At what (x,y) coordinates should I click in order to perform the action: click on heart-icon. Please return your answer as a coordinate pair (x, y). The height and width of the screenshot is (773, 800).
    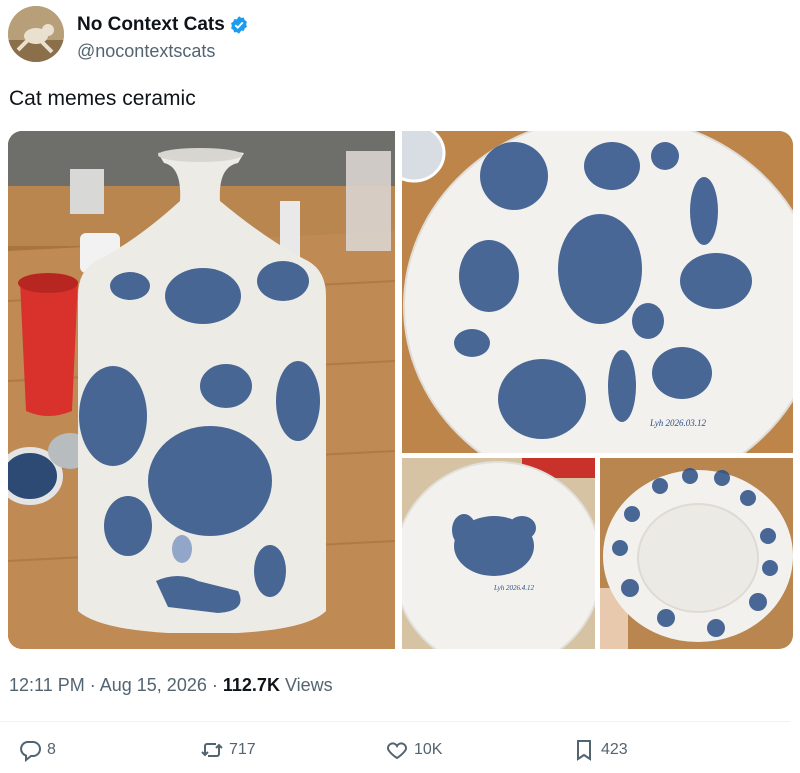
    Looking at the image, I should click on (397, 751).